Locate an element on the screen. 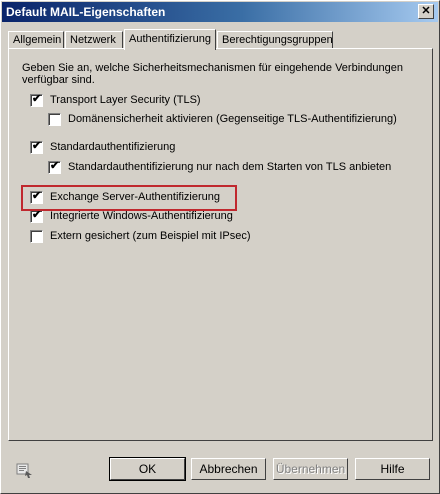  tab-allgemein: Allgemein is located at coordinates (36, 40).